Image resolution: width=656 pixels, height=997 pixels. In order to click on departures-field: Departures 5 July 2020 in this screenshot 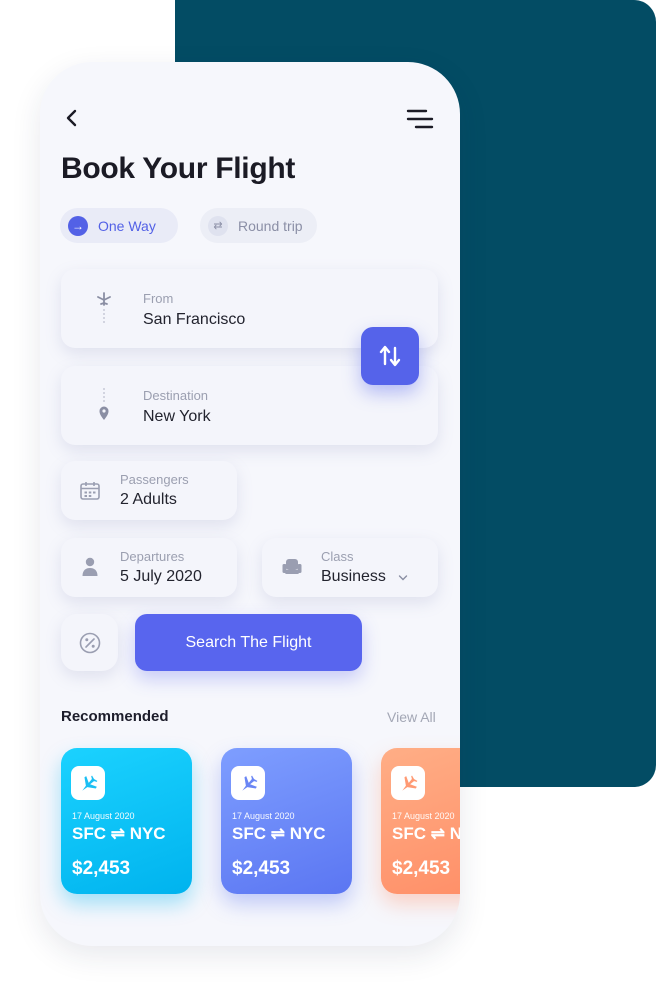, I will do `click(149, 567)`.